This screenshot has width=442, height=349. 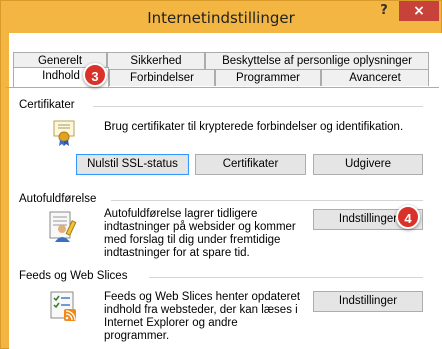 What do you see at coordinates (58, 199) in the screenshot?
I see `autocomplete-heading: Autofuldførelse` at bounding box center [58, 199].